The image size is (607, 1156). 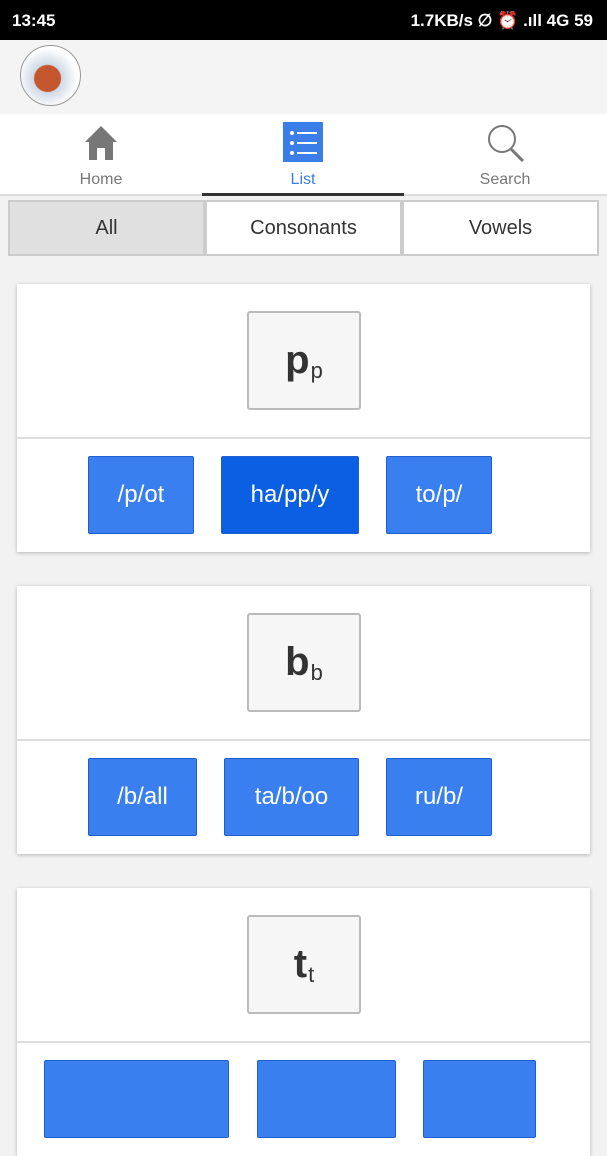 I want to click on word-button: /p/ot, so click(x=141, y=495).